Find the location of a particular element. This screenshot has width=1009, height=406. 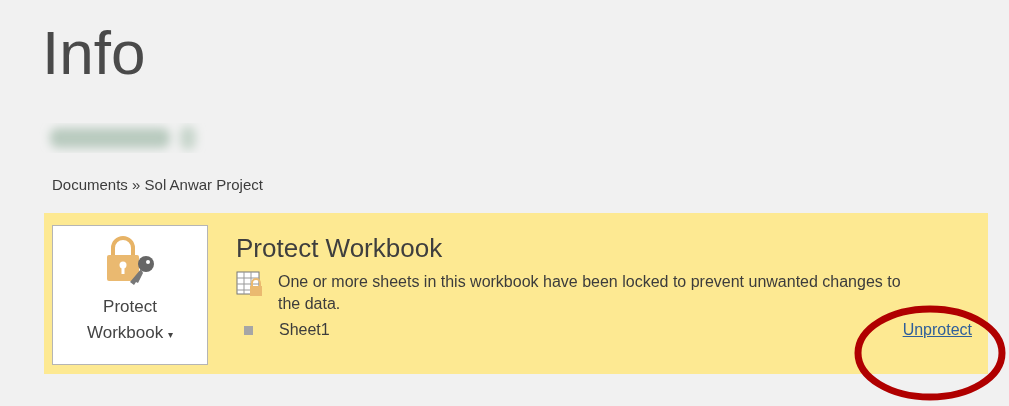

page-title: Info is located at coordinates (94, 53).